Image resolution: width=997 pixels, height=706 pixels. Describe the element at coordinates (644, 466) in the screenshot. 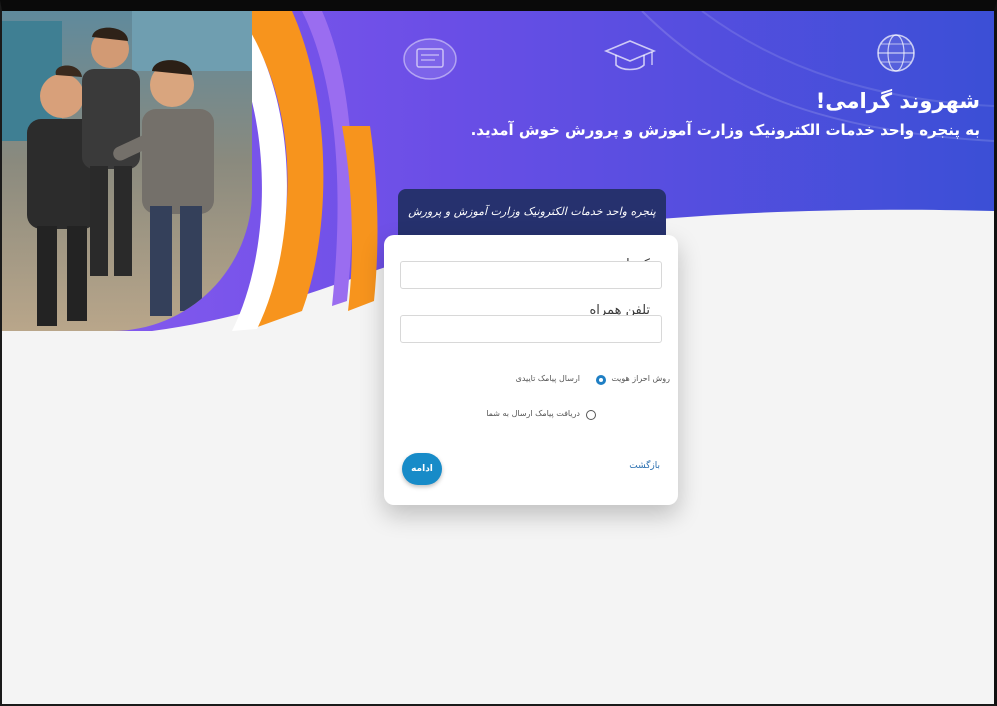

I see `back-link: بازگشت` at that location.